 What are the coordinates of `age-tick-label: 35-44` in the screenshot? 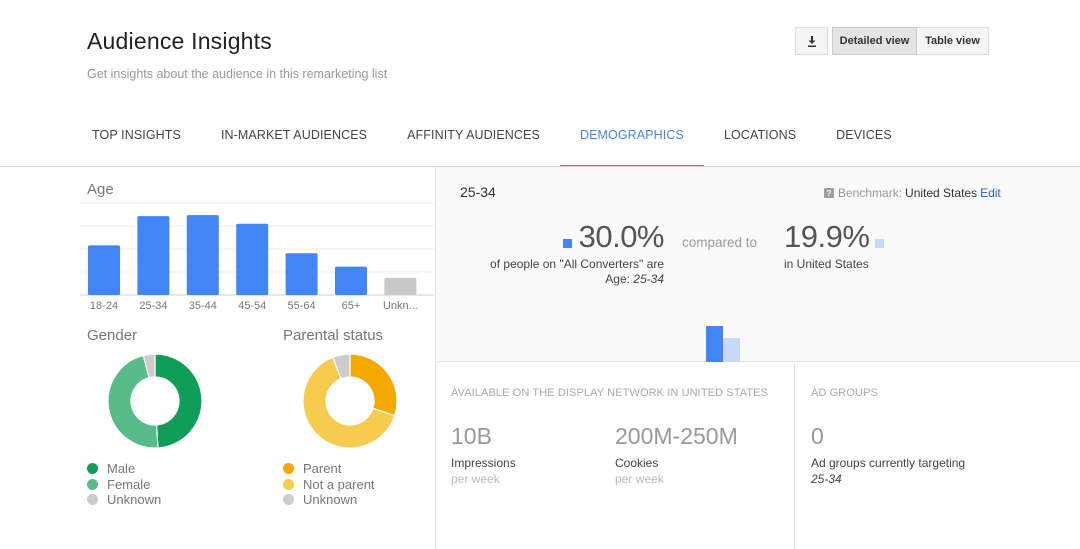 It's located at (203, 306).